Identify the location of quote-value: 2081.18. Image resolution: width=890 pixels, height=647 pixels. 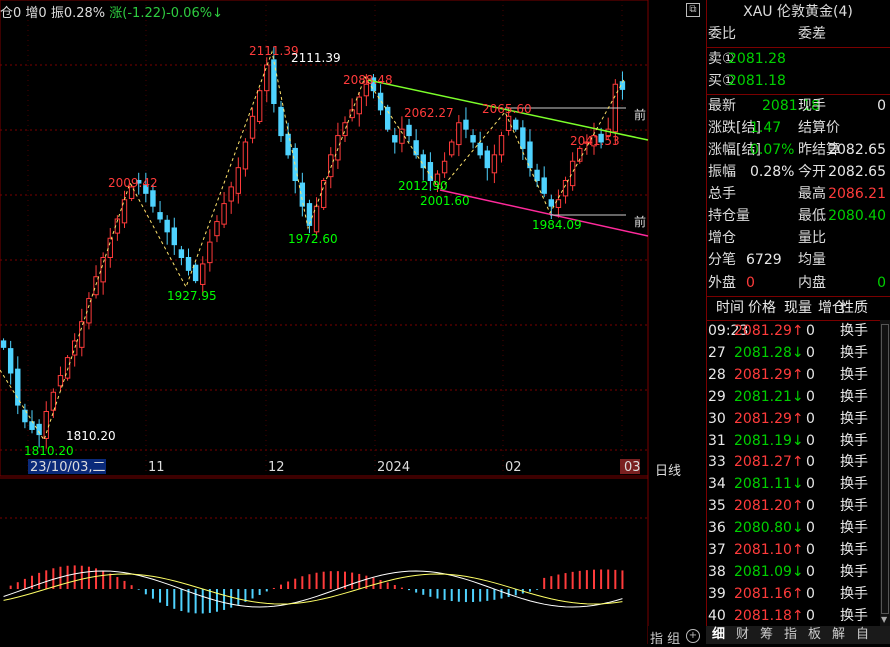
(757, 81).